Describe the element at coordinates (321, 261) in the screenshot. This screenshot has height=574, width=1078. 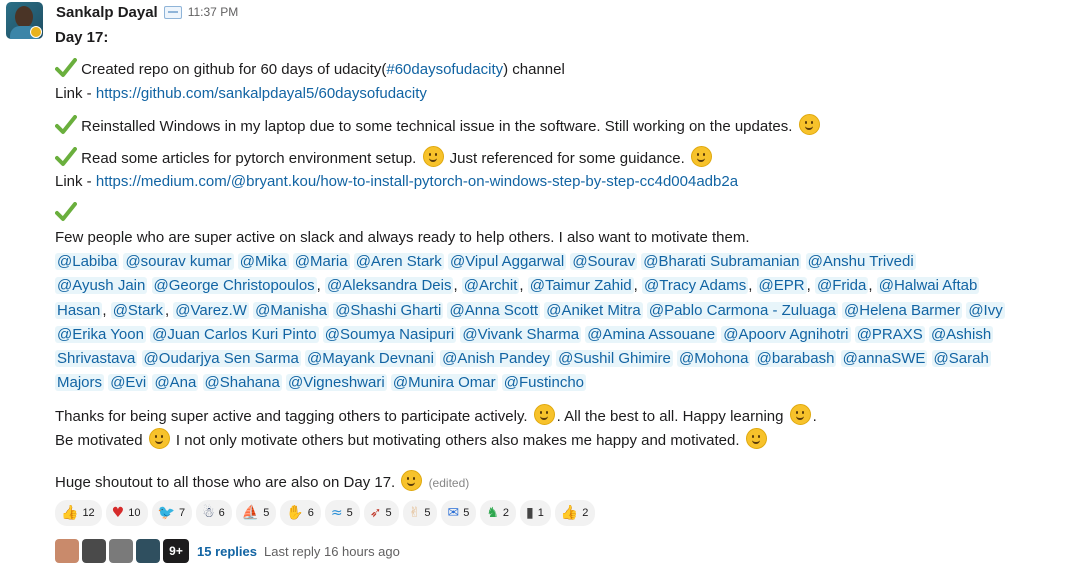
I see `user-mention: @Maria` at that location.